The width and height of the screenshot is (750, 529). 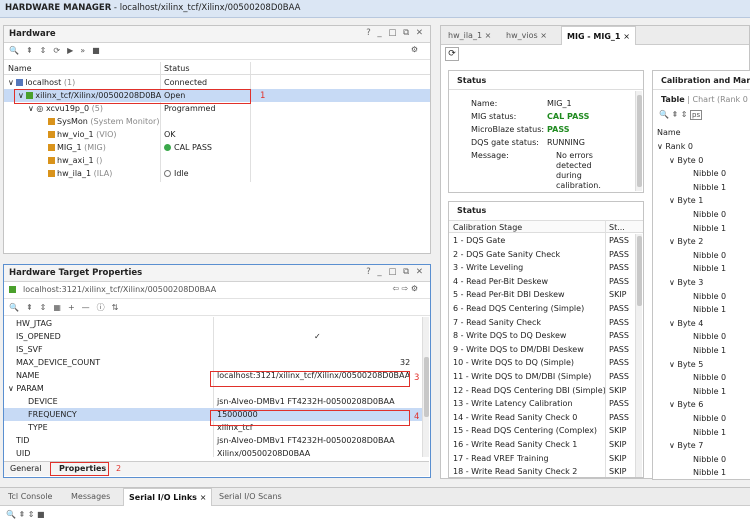 What do you see at coordinates (168, 497) in the screenshot?
I see `tab-serial-io-links: Serial I/O Links ×` at bounding box center [168, 497].